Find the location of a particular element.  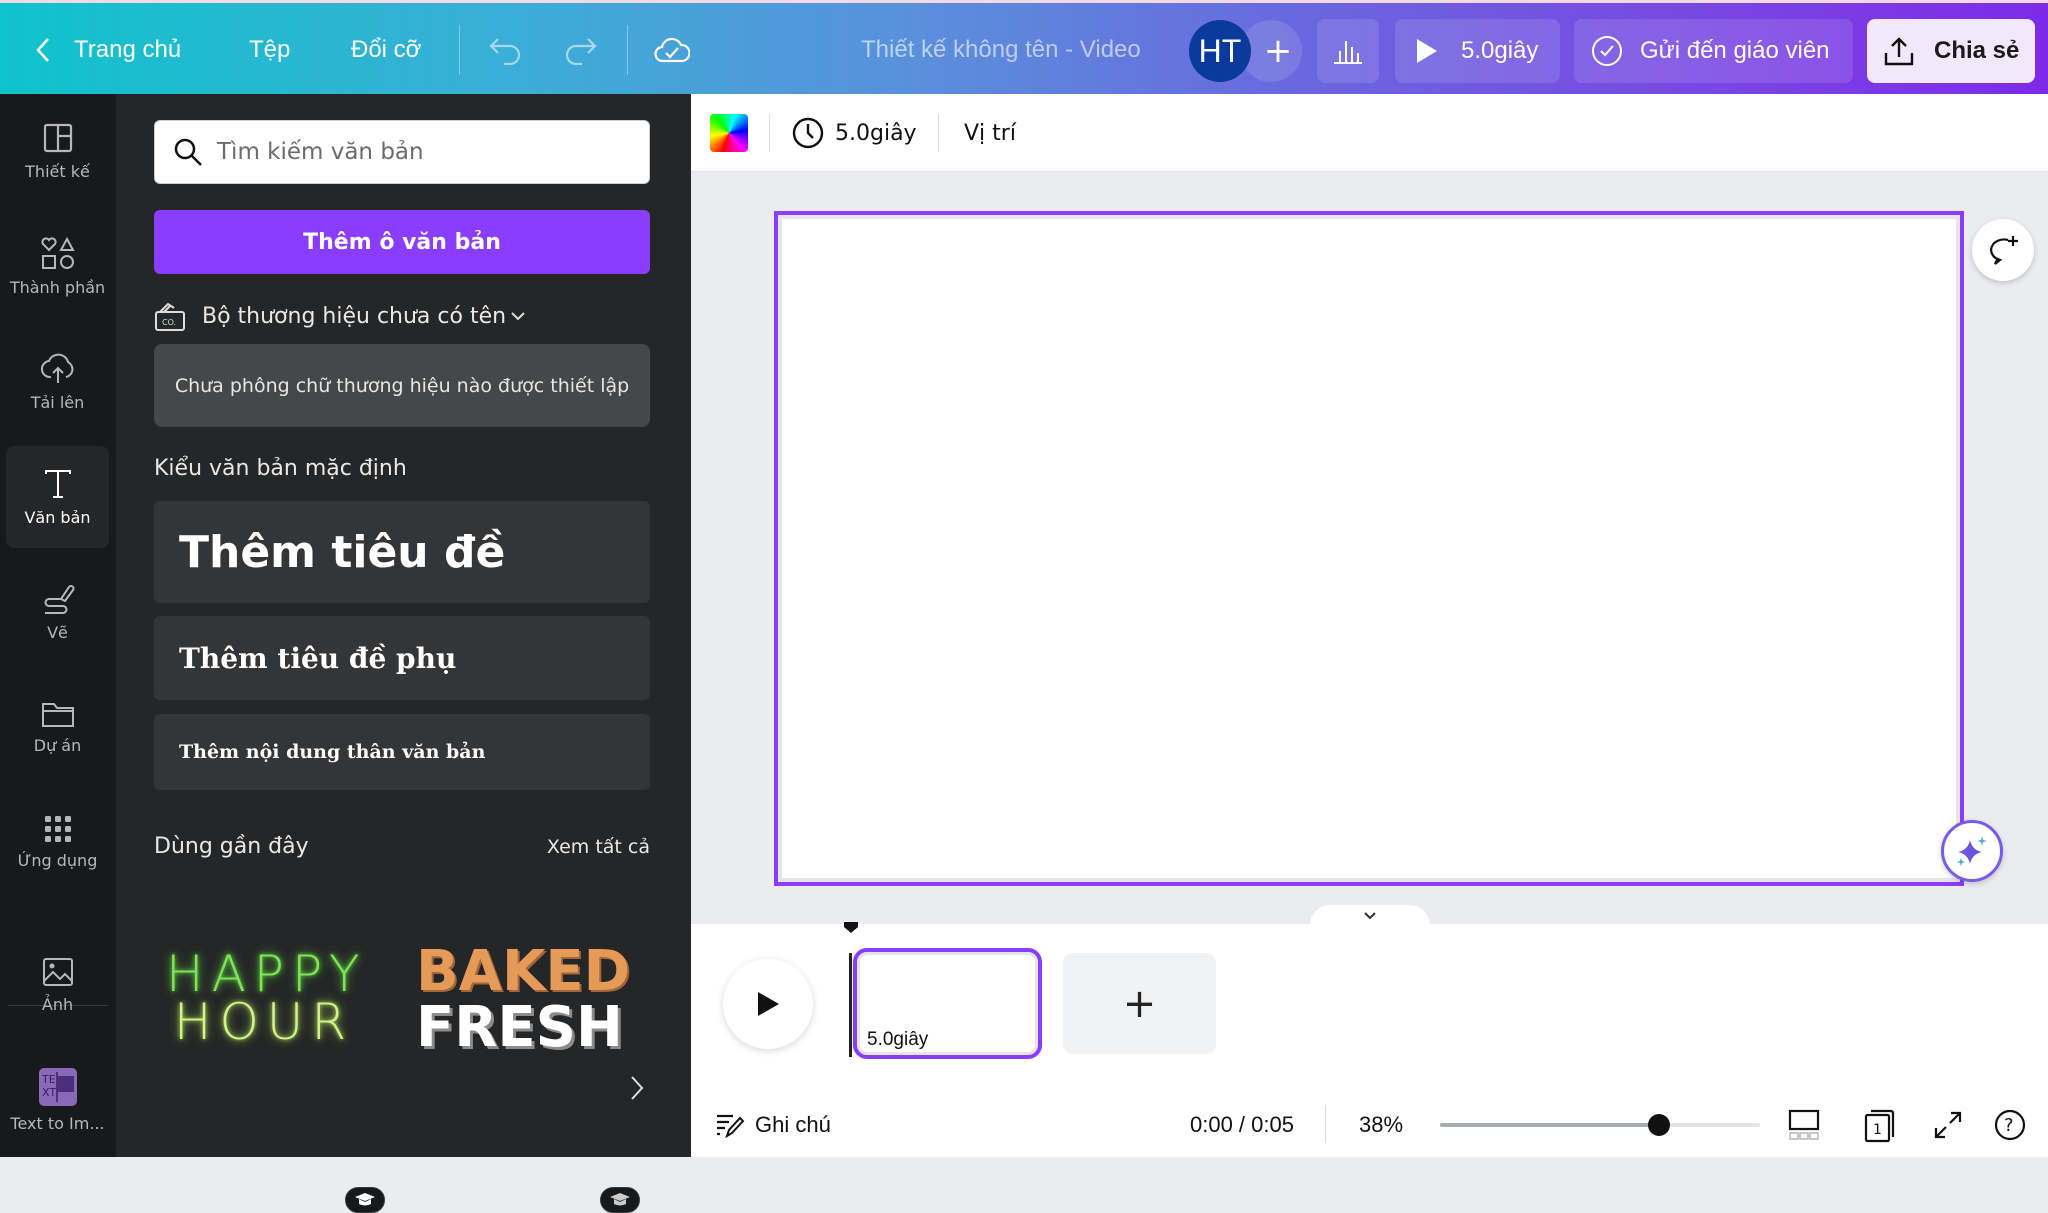

svg-text: 1 is located at coordinates (1877, 1130).